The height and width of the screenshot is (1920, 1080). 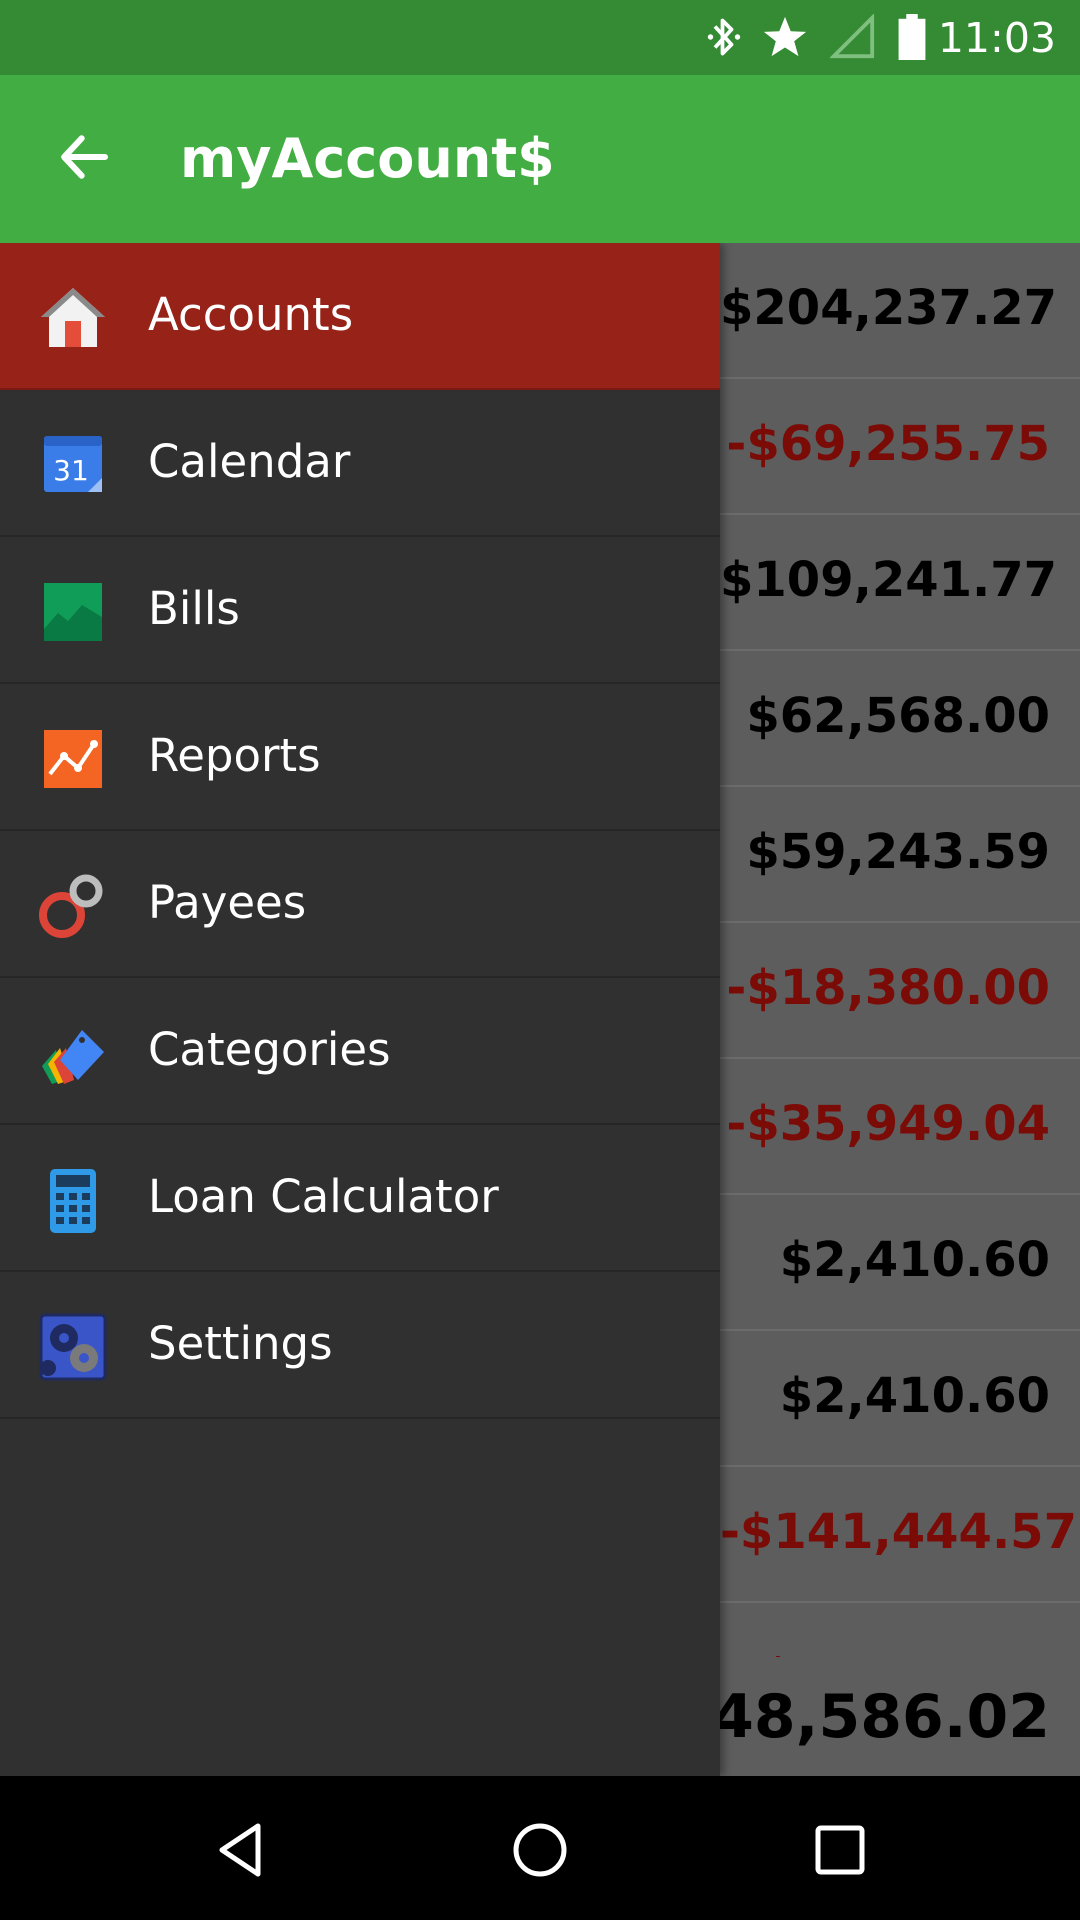 I want to click on drawer-item-label: Settings, so click(x=240, y=1343).